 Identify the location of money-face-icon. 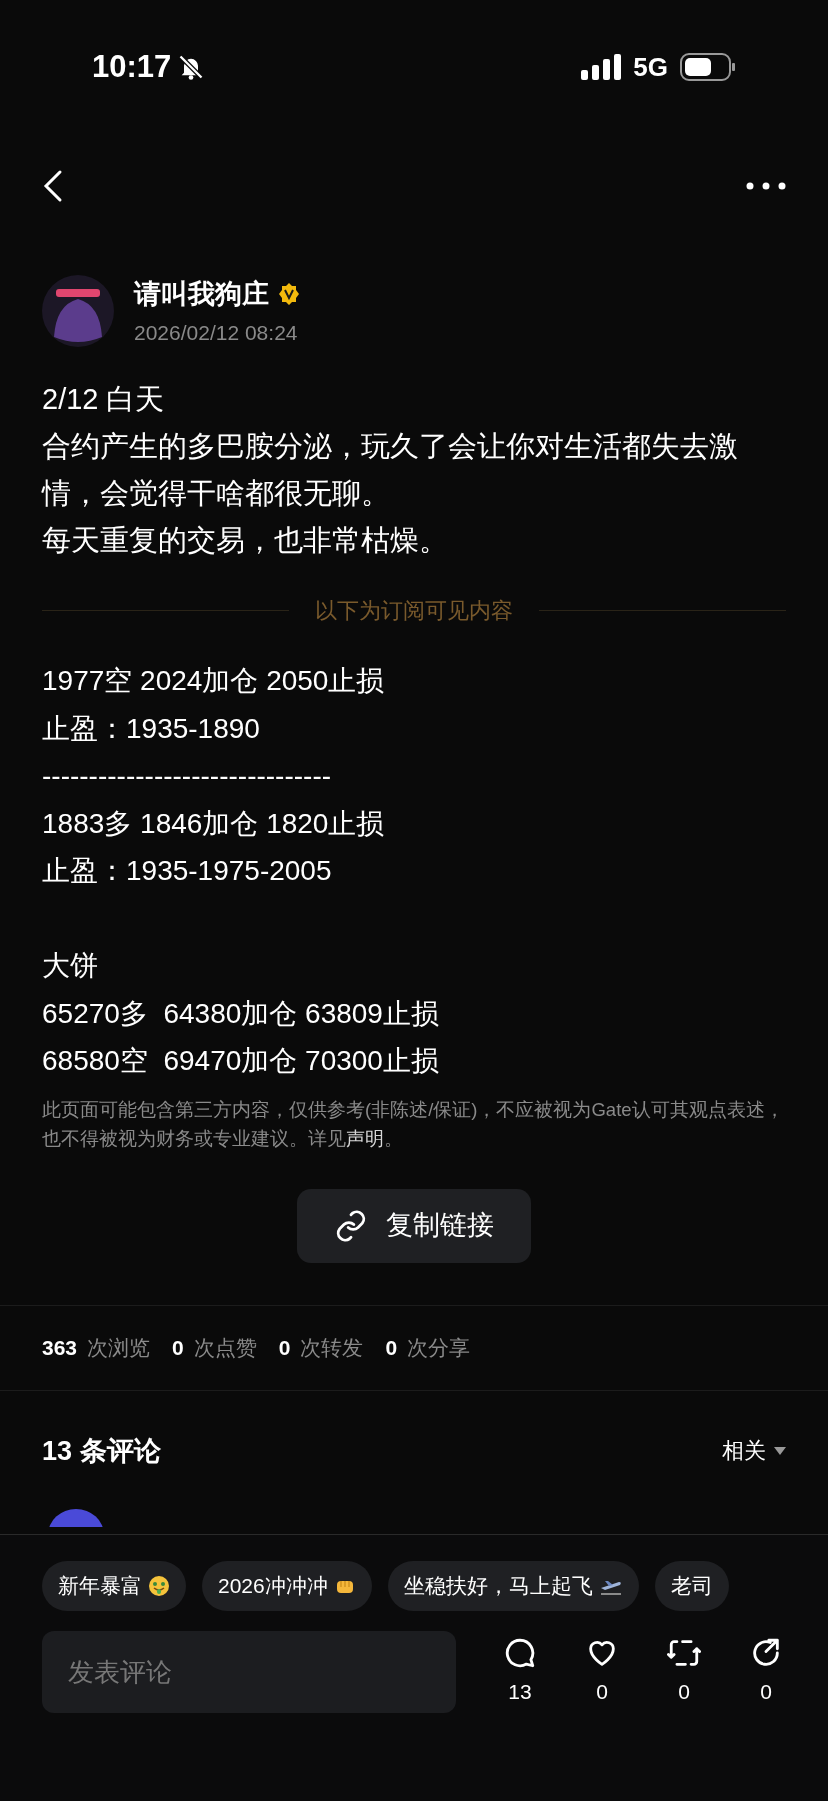
(159, 1586).